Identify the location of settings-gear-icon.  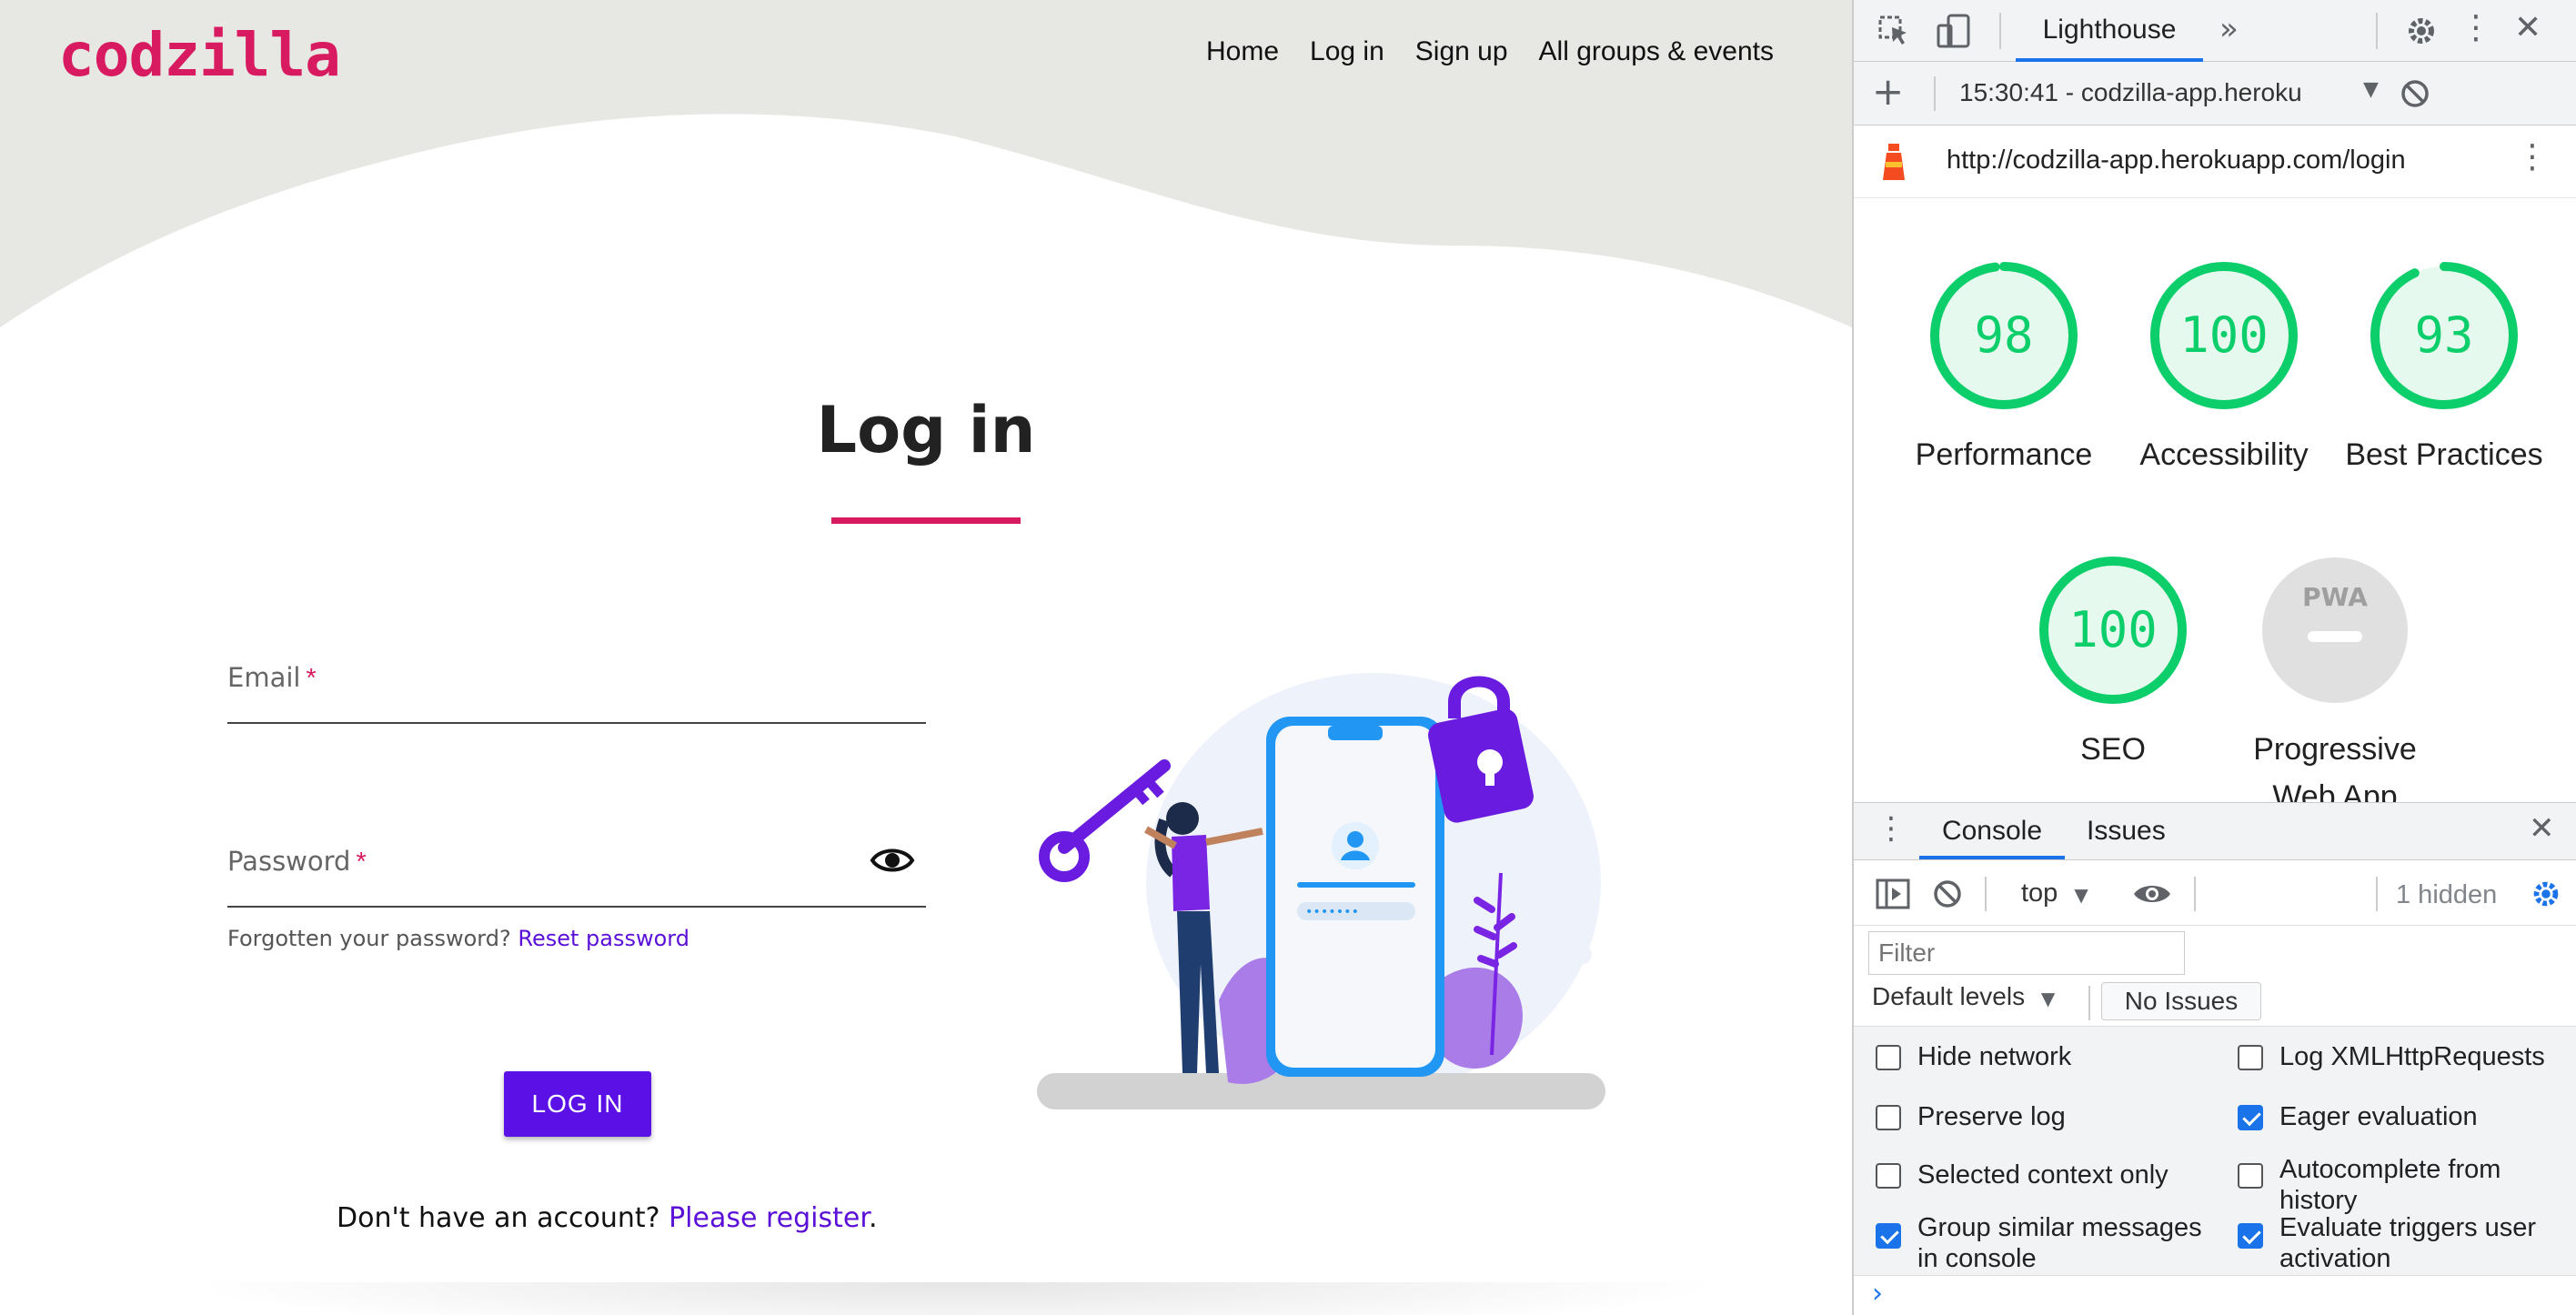
(2421, 31).